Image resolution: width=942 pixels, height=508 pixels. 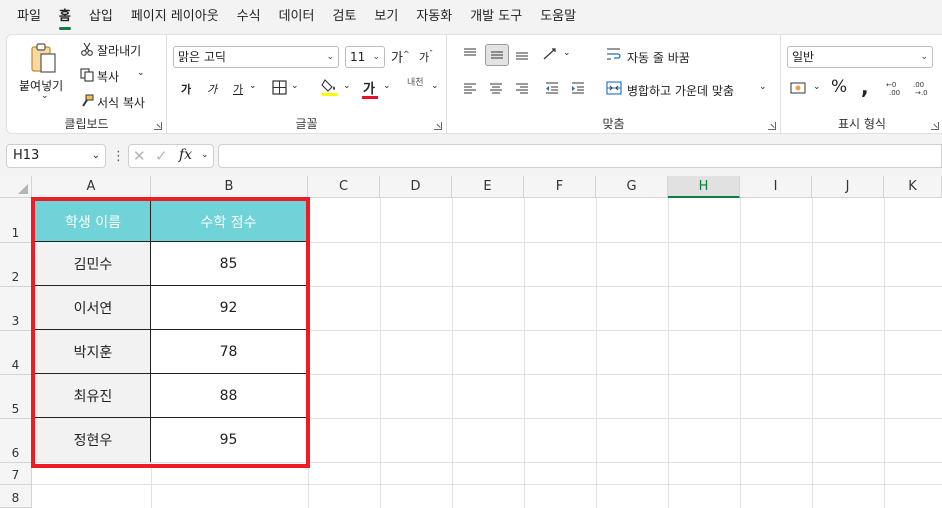 What do you see at coordinates (185, 155) in the screenshot?
I see `insert-function-icon: fx` at bounding box center [185, 155].